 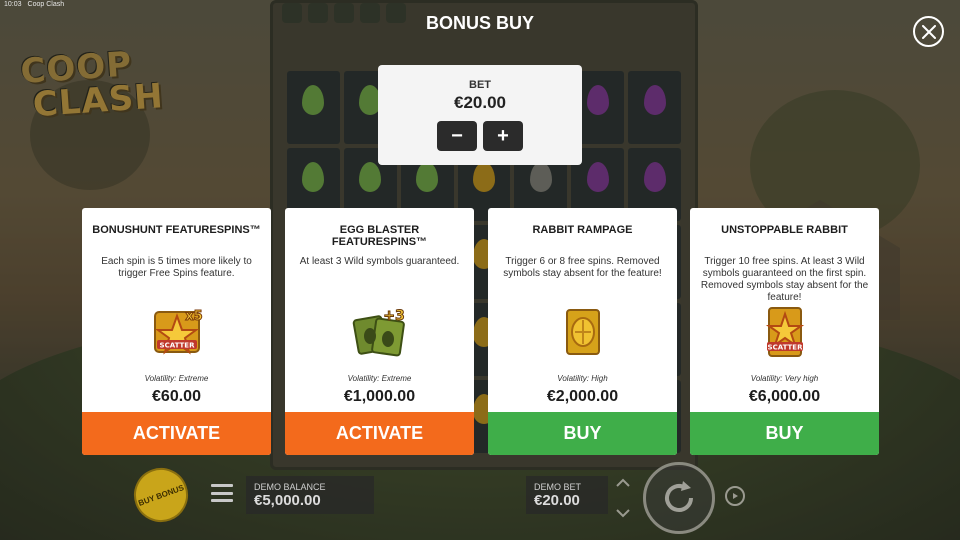 I want to click on demo-bet-value: €20.00, so click(x=557, y=500).